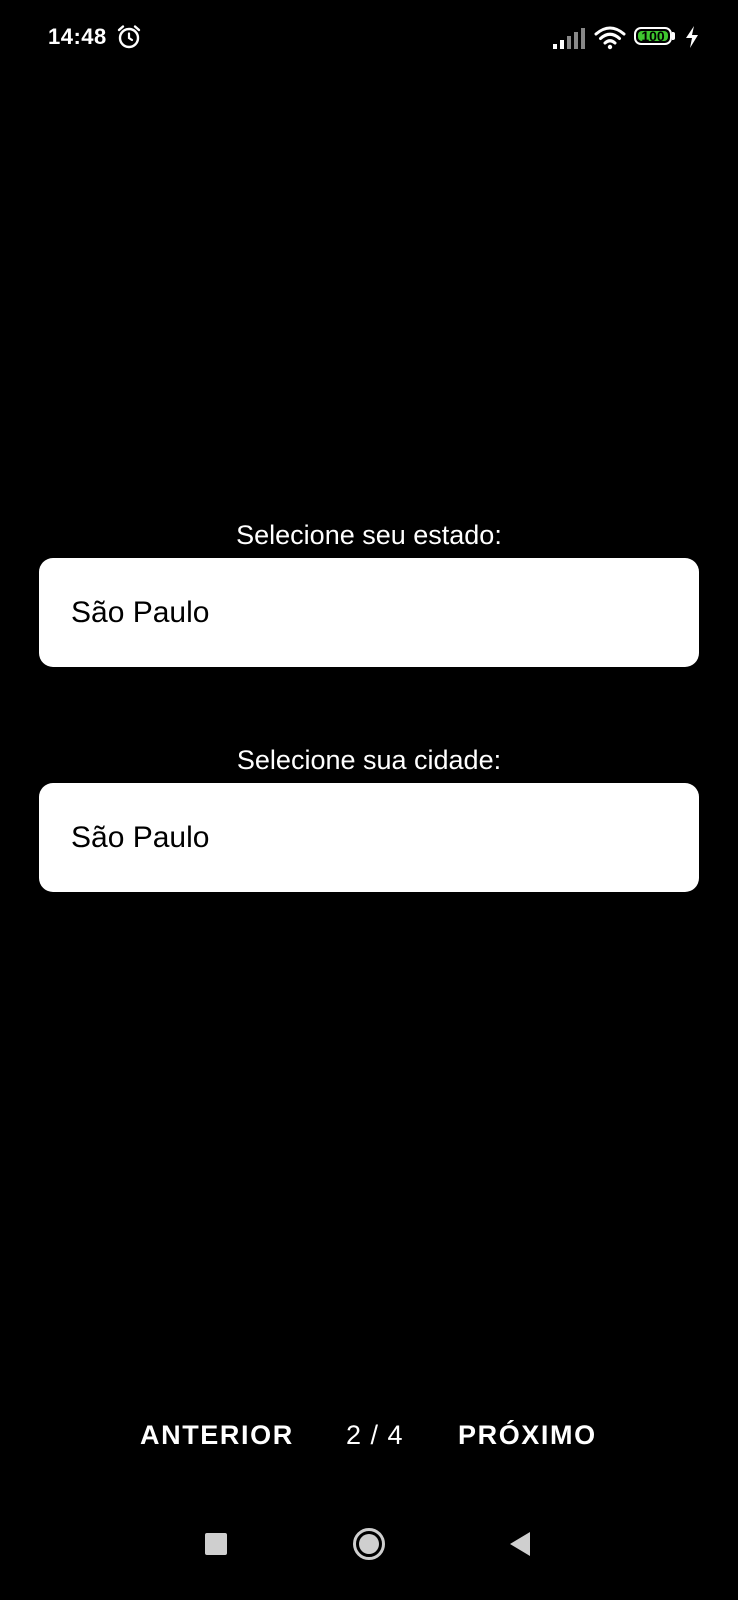 Image resolution: width=738 pixels, height=1600 pixels. What do you see at coordinates (217, 1435) in the screenshot?
I see `previous-button: ANTERIOR` at bounding box center [217, 1435].